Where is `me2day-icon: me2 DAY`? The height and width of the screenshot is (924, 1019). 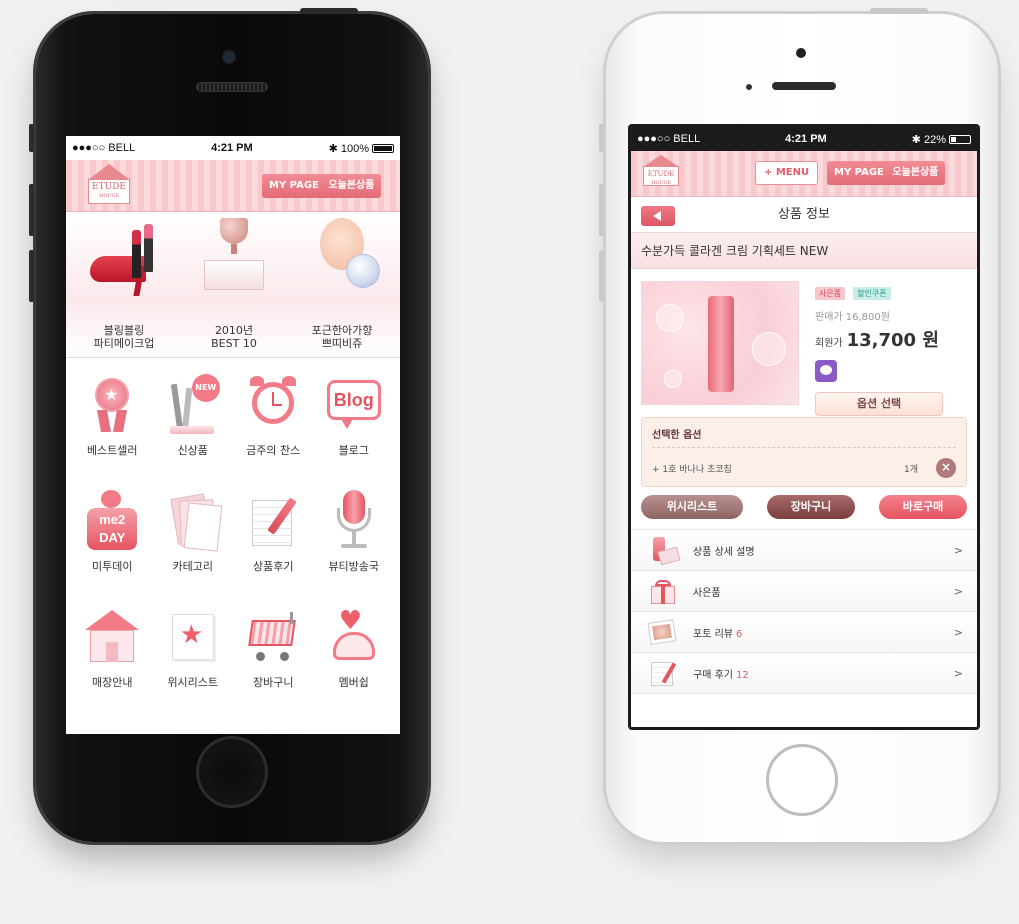
me2day-icon: me2 DAY is located at coordinates (112, 521).